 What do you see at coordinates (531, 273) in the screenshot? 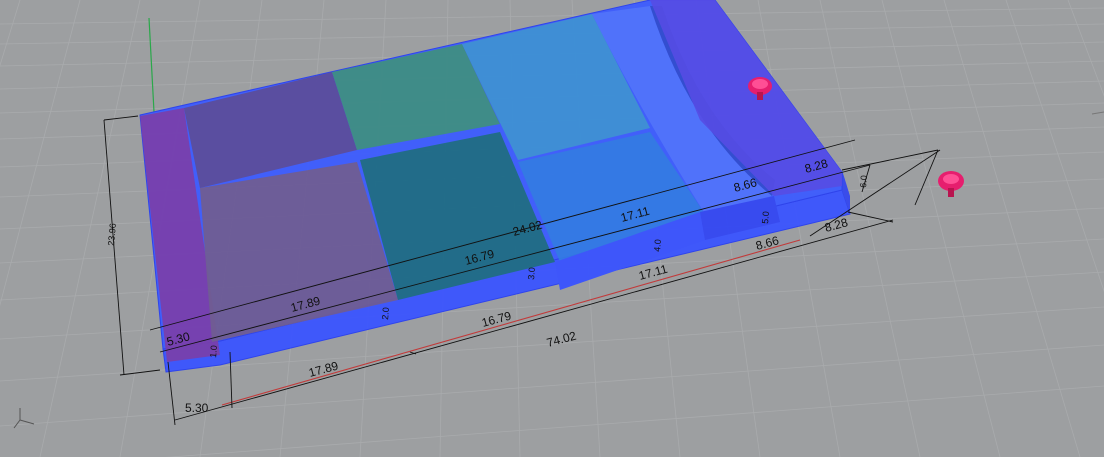
I see `dim-height-3: 3.0` at bounding box center [531, 273].